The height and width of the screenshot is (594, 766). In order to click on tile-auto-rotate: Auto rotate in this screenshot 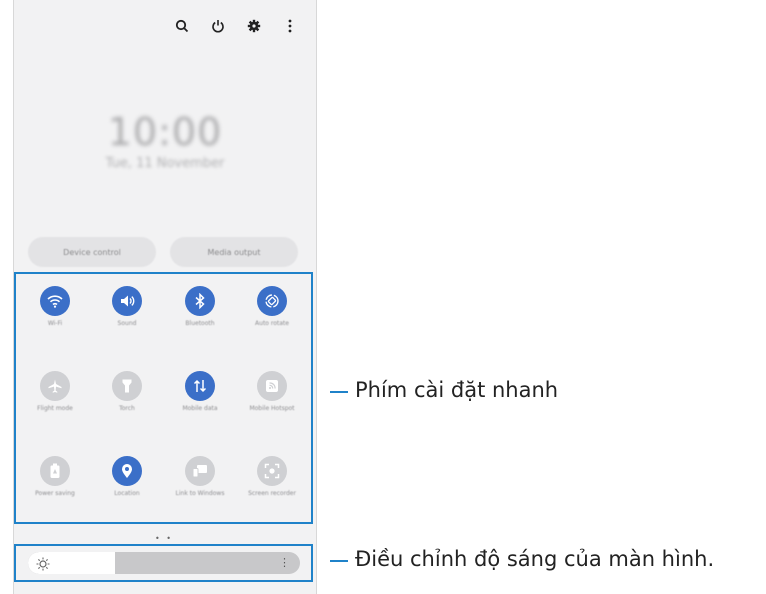, I will do `click(272, 306)`.